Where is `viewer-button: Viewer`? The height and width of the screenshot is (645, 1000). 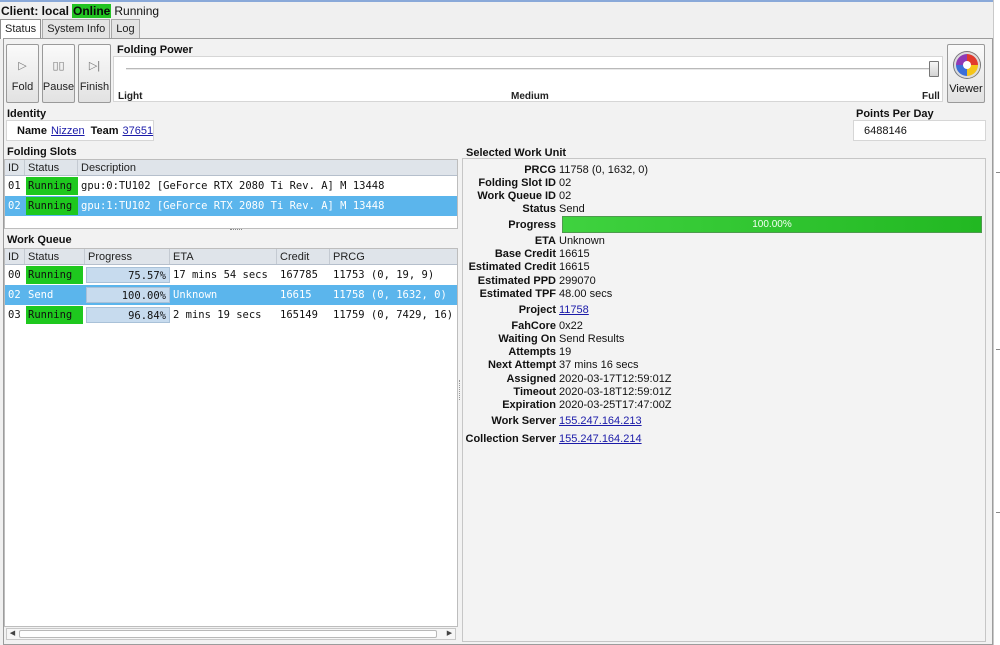
viewer-button: Viewer is located at coordinates (966, 73).